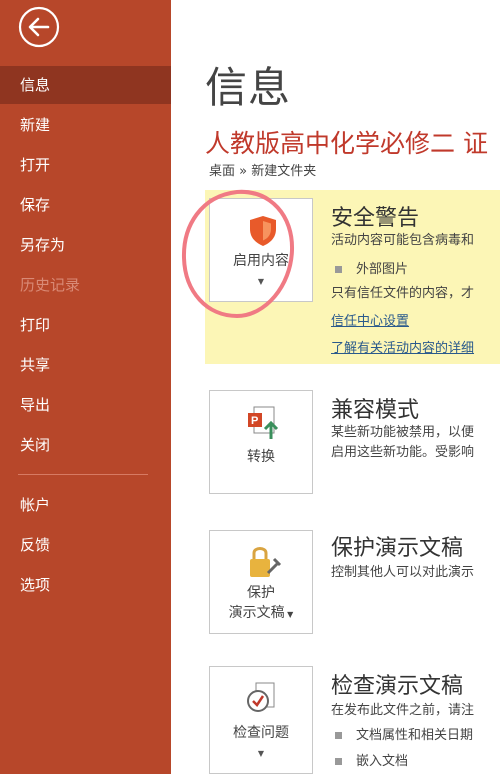 Image resolution: width=500 pixels, height=774 pixels. What do you see at coordinates (85, 205) in the screenshot?
I see `nav-save: 保存` at bounding box center [85, 205].